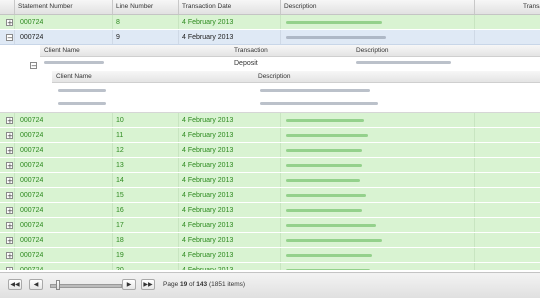 This screenshot has width=540, height=298. Describe the element at coordinates (62, 51) in the screenshot. I see `detail-header-client-name: Client Name` at that location.